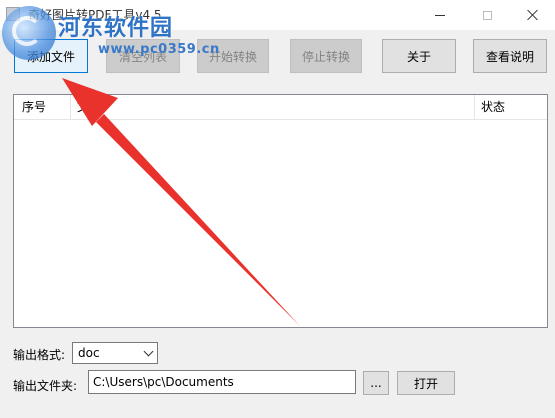 This screenshot has height=418, width=555. I want to click on open-folder-button: 打开, so click(426, 383).